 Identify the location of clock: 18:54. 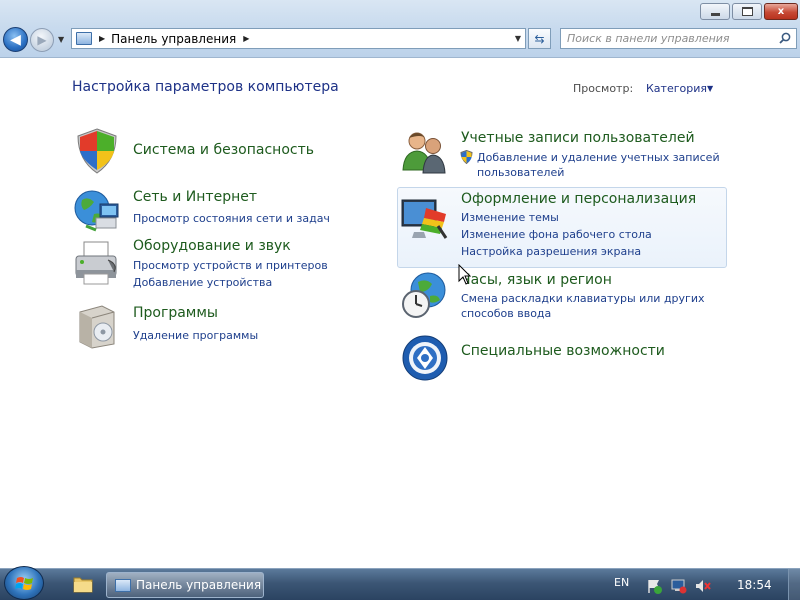
(754, 585).